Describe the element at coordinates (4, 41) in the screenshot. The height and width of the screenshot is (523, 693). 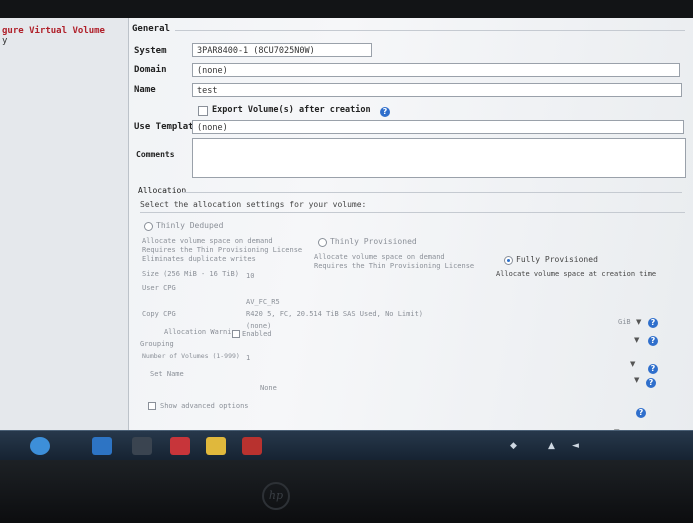
I see `nav-subitem: y` at that location.